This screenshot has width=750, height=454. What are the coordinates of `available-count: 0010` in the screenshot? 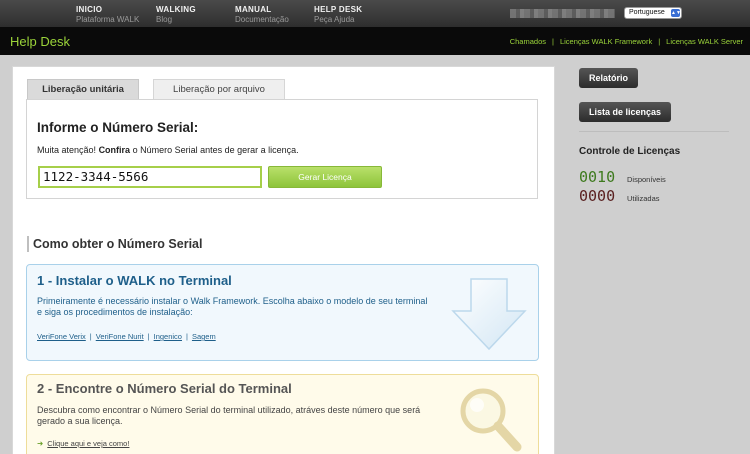 It's located at (597, 177).